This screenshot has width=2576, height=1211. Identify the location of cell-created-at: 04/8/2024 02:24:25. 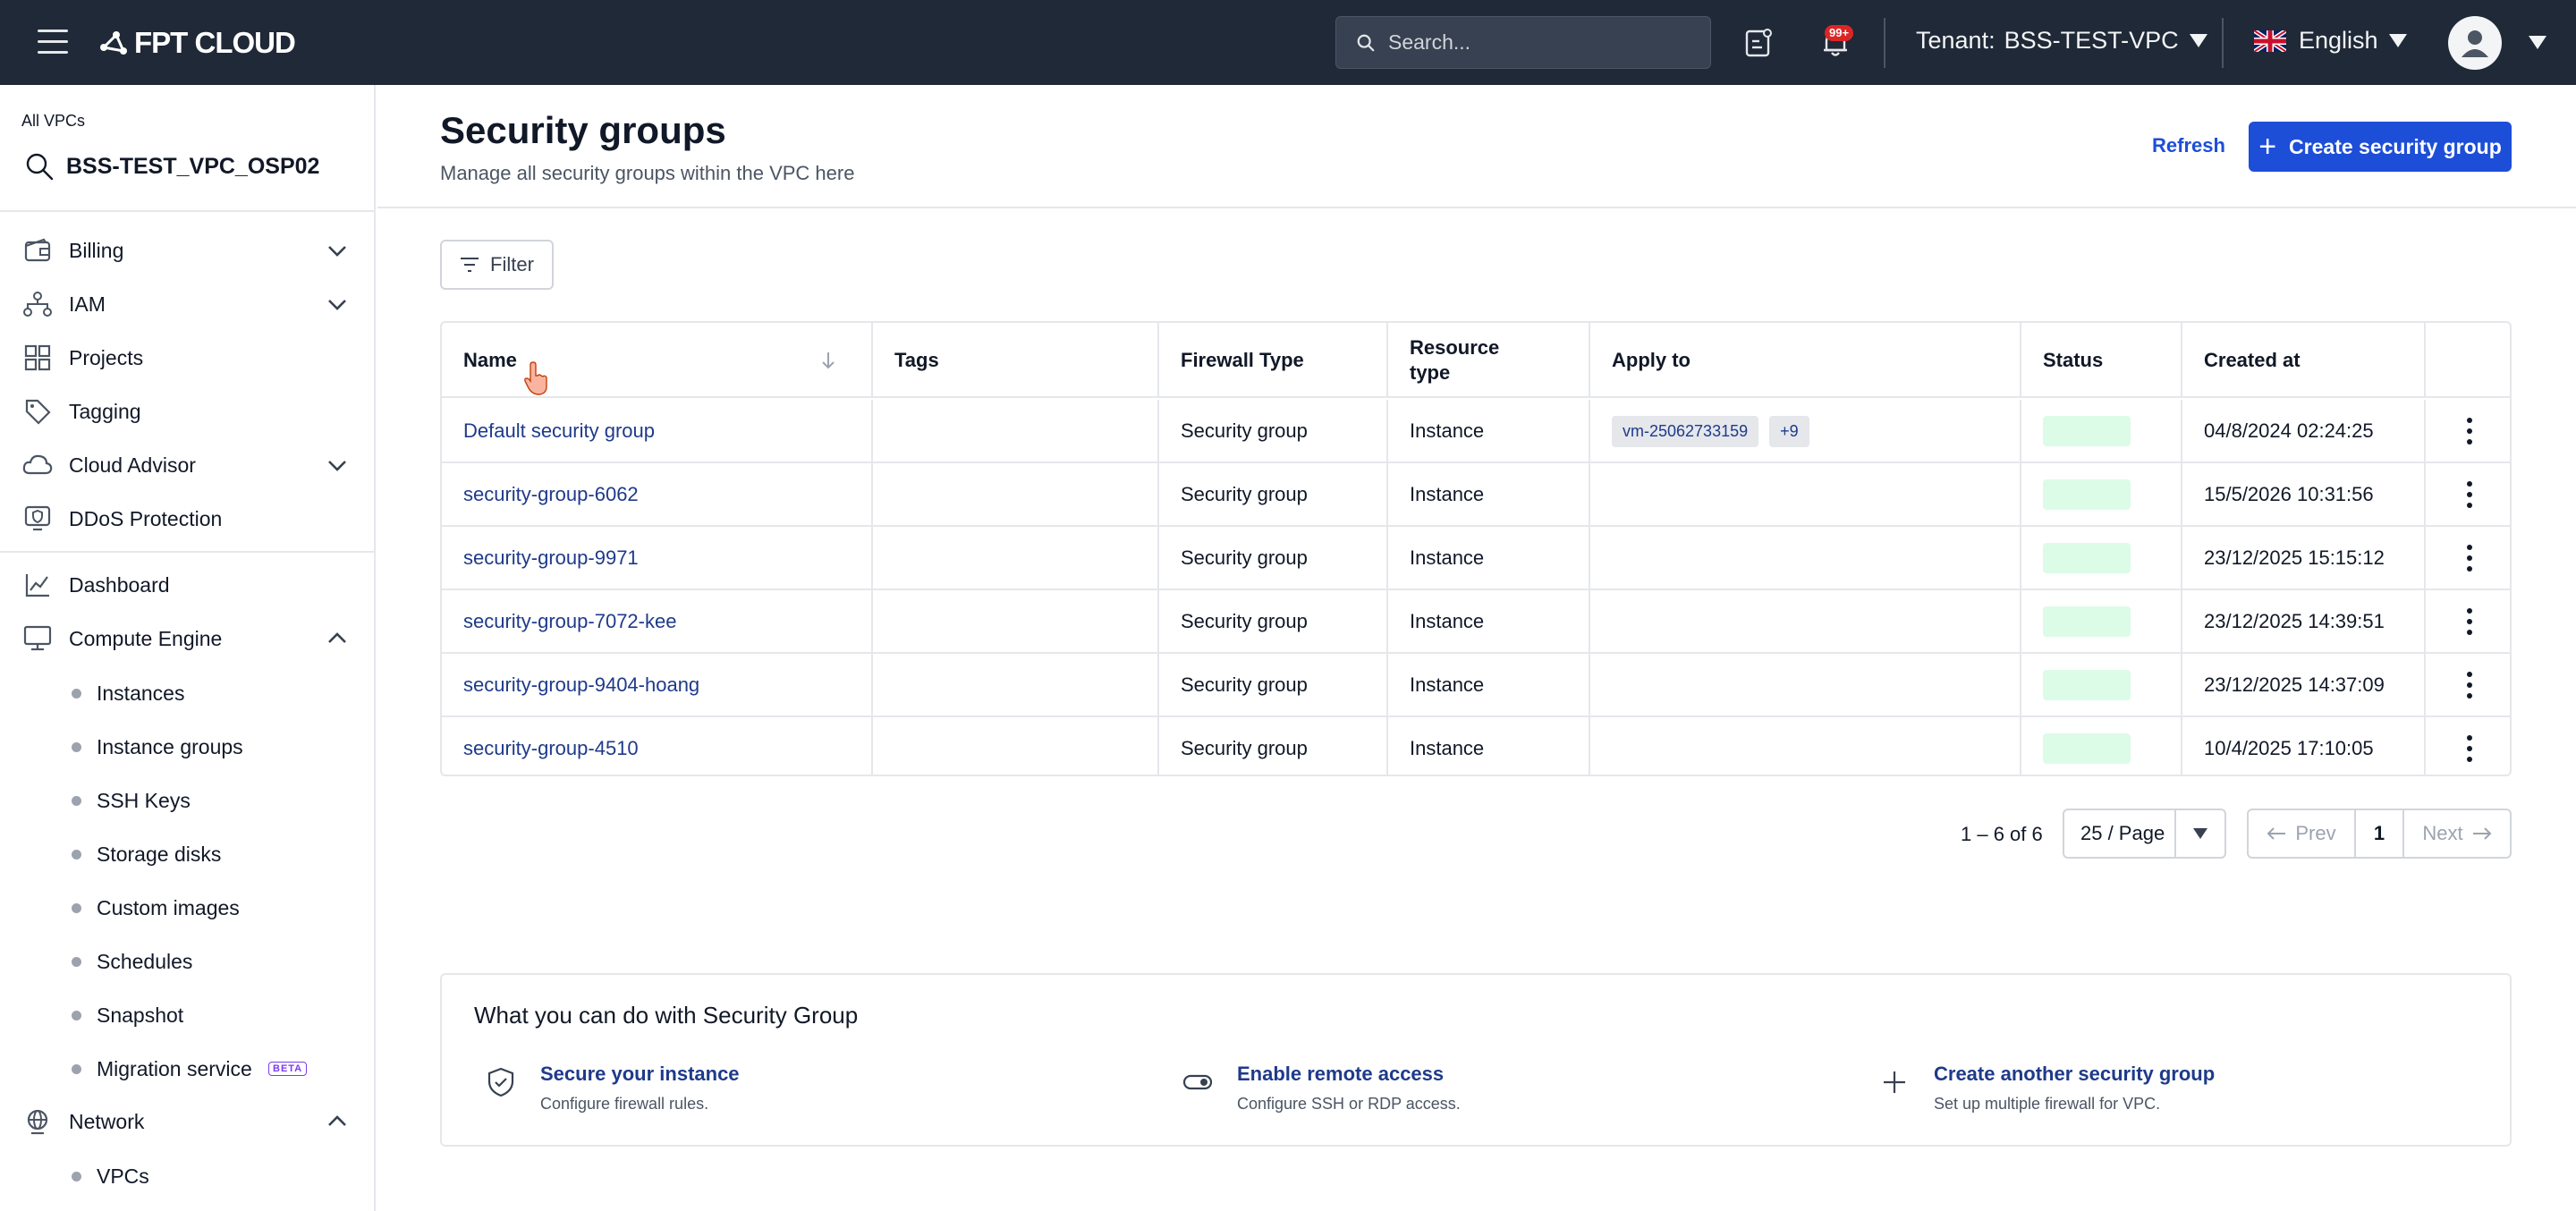
(2304, 431).